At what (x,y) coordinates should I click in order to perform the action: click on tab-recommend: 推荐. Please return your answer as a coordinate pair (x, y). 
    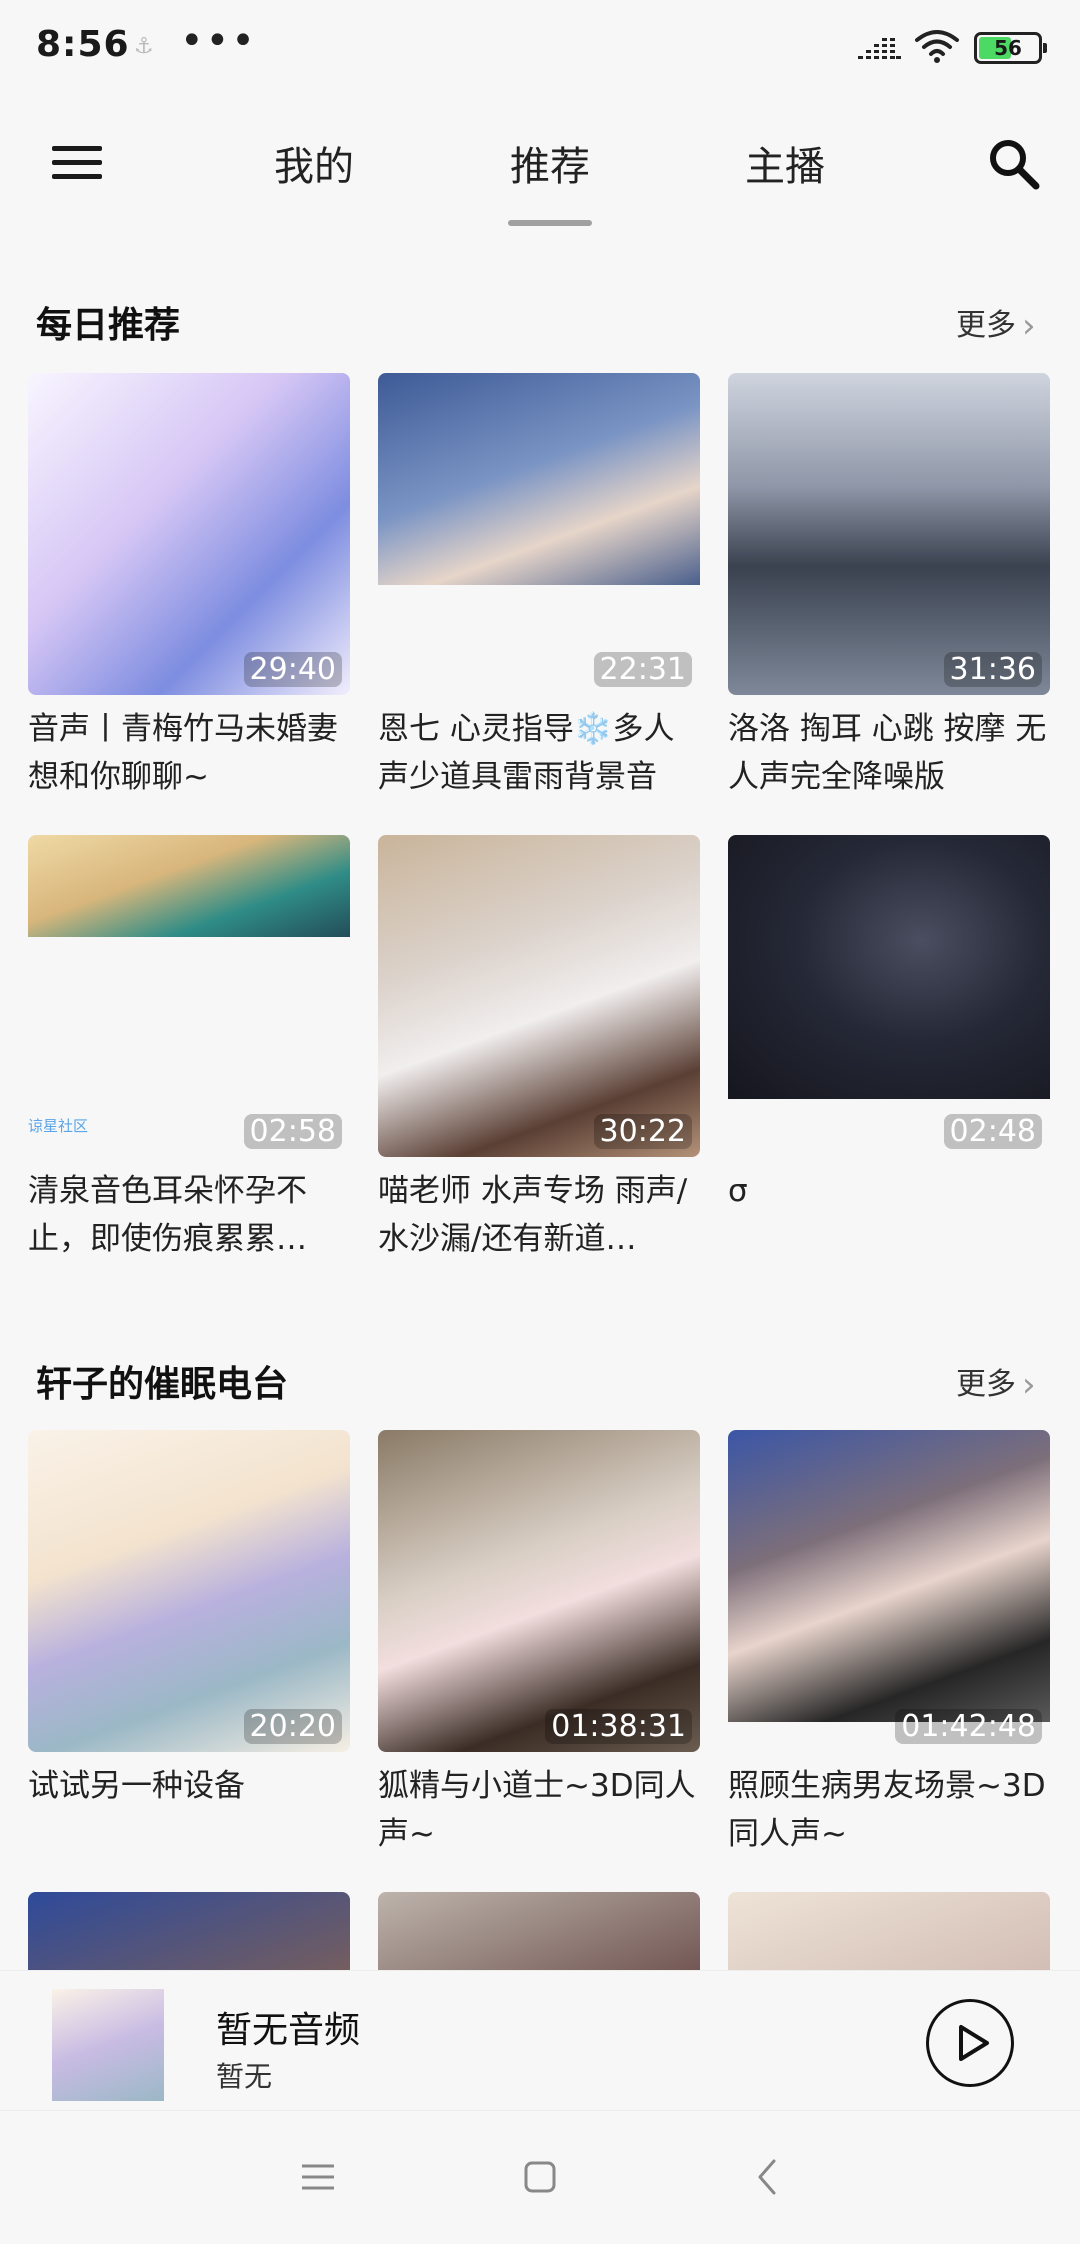
    Looking at the image, I should click on (550, 163).